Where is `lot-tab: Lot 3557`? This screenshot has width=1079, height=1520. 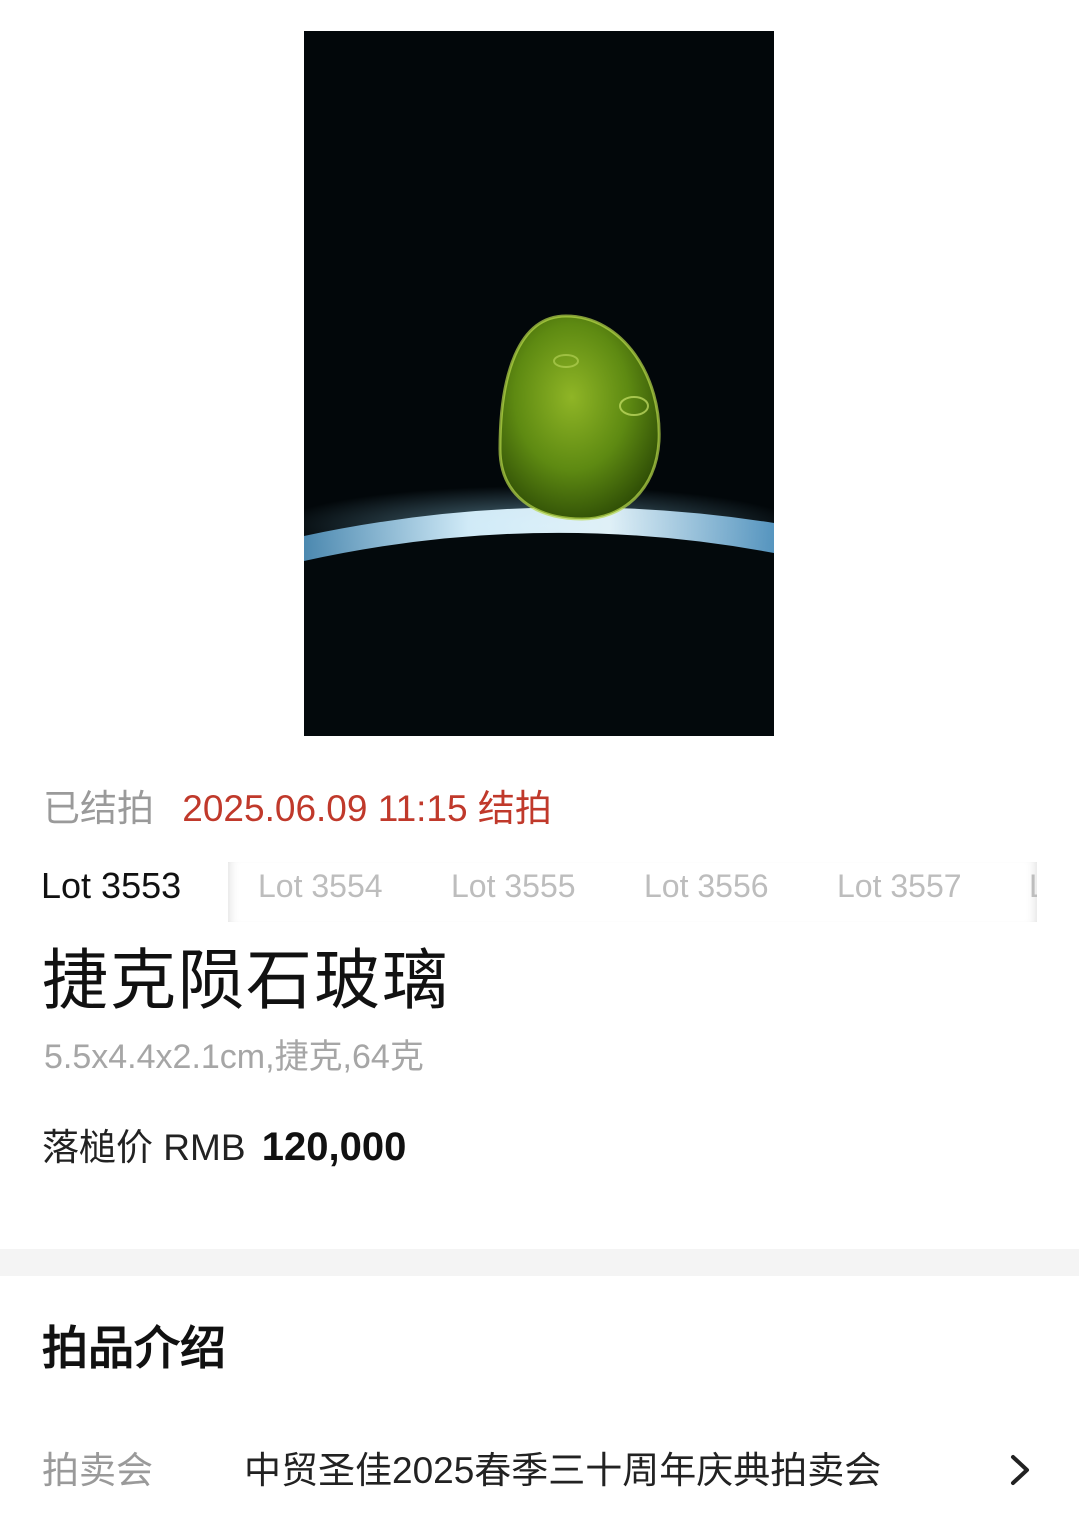 lot-tab: Lot 3557 is located at coordinates (899, 886).